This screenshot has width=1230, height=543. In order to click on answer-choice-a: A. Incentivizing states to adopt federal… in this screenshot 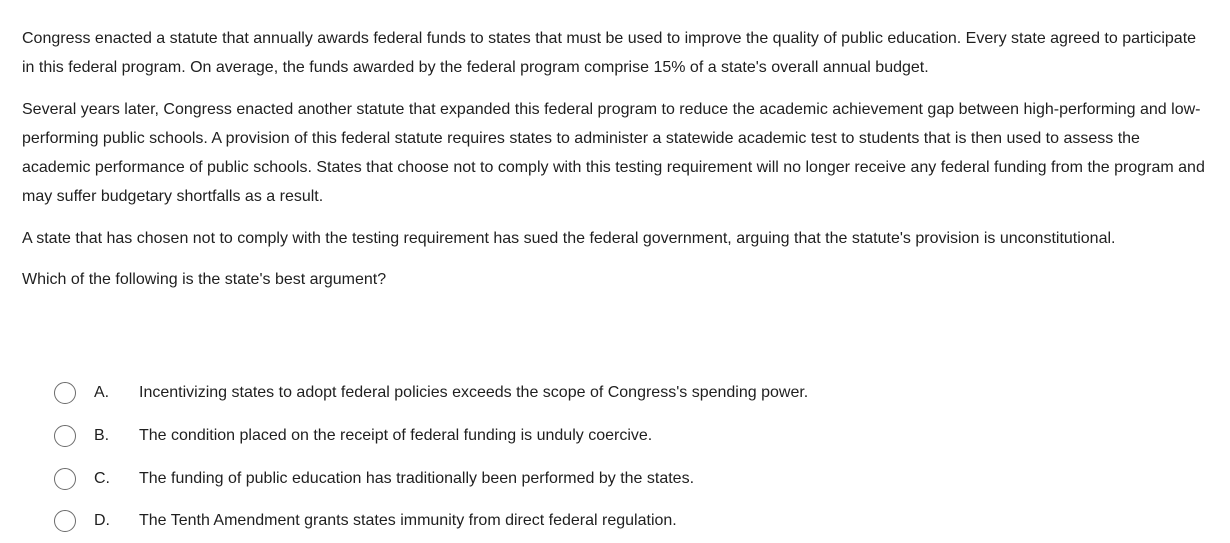, I will do `click(629, 393)`.